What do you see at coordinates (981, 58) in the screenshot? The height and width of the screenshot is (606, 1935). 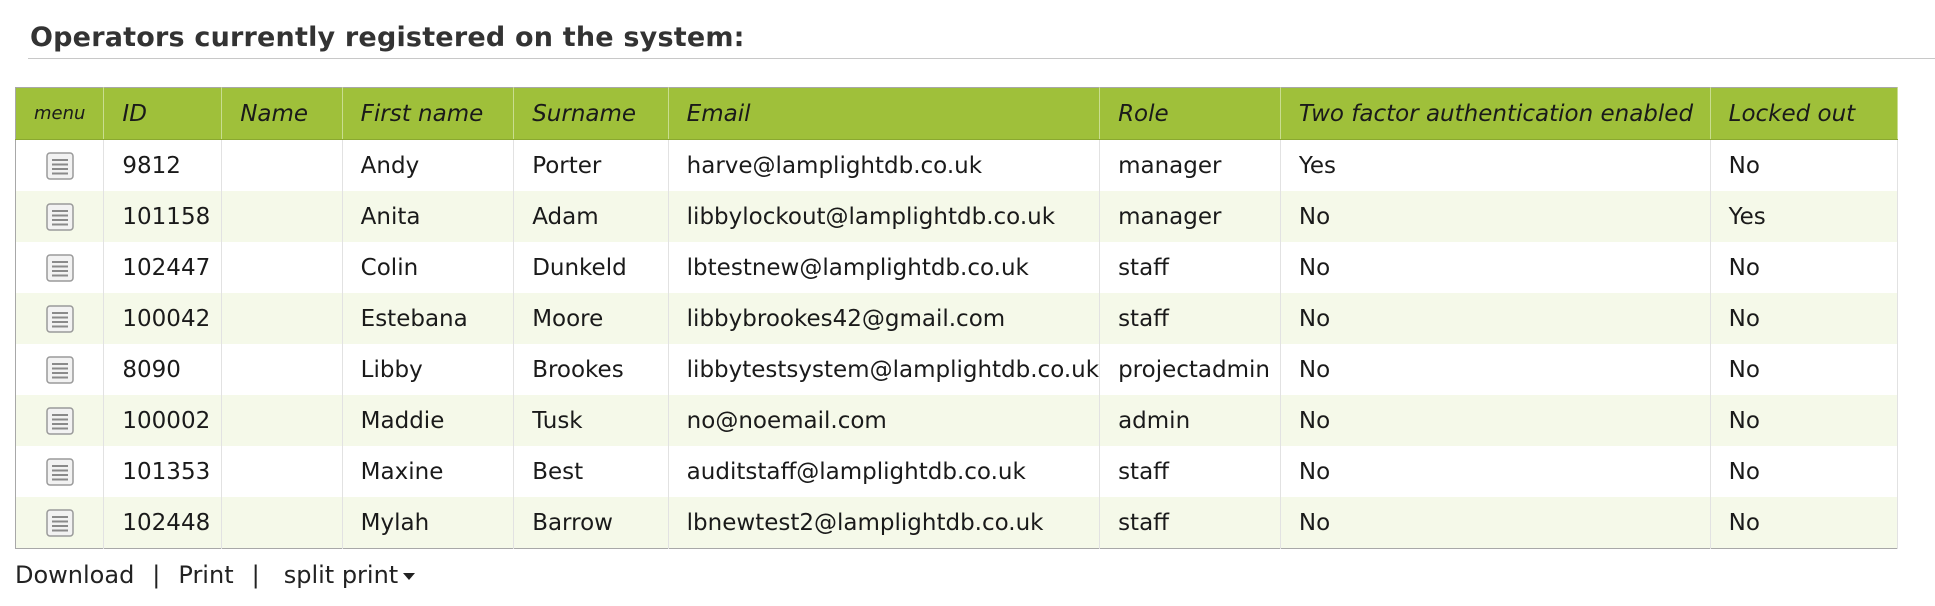 I see `heading-divider` at bounding box center [981, 58].